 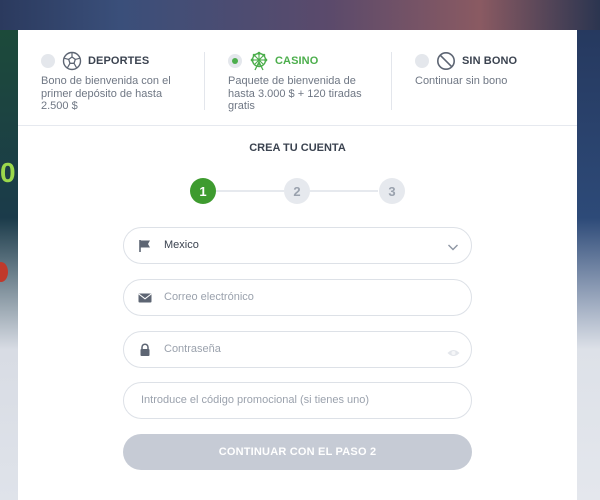 What do you see at coordinates (8, 172) in the screenshot?
I see `background-digit: 0` at bounding box center [8, 172].